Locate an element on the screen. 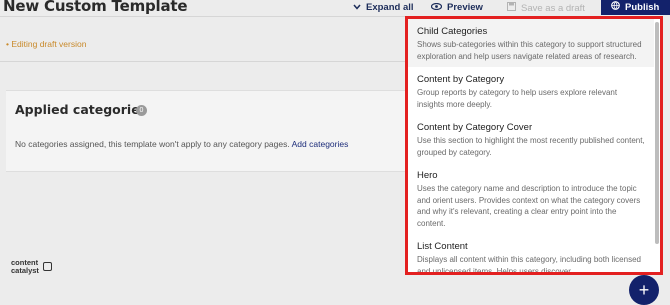  content-catalyst-logo: content catalyst is located at coordinates (25, 267).